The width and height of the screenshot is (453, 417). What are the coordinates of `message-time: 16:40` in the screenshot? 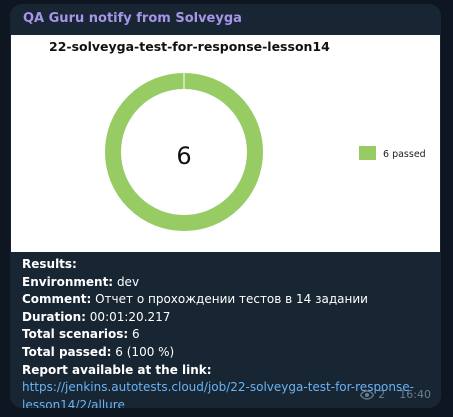 It's located at (415, 394).